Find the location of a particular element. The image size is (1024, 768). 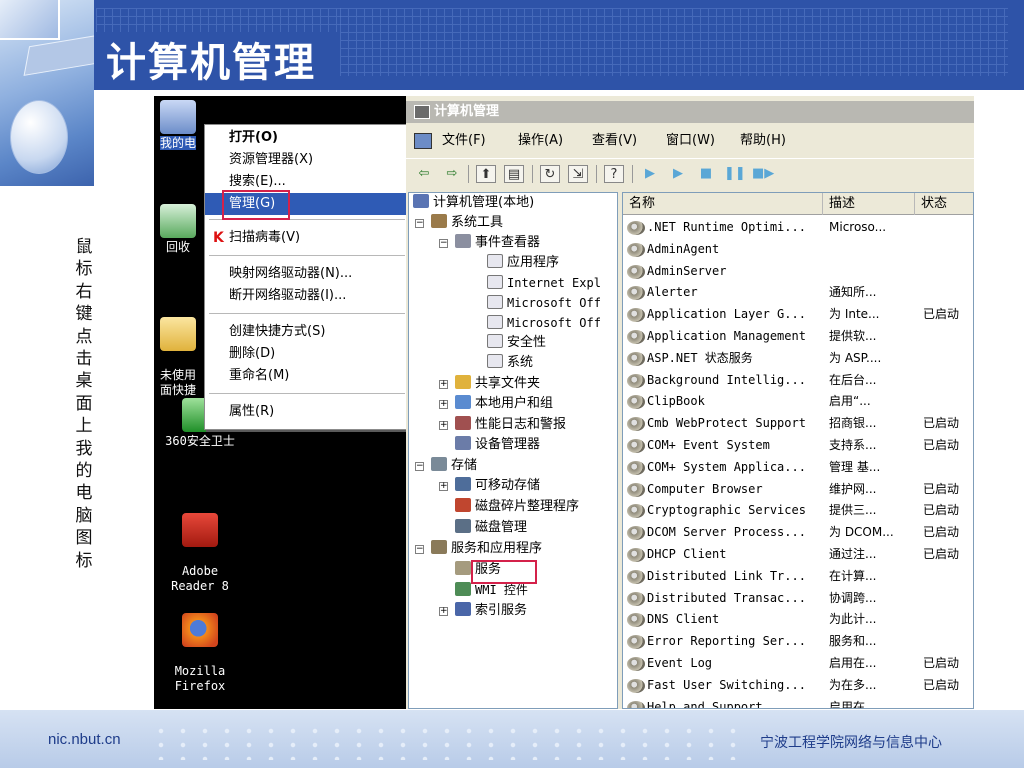

indexing-service-icon is located at coordinates (463, 609).